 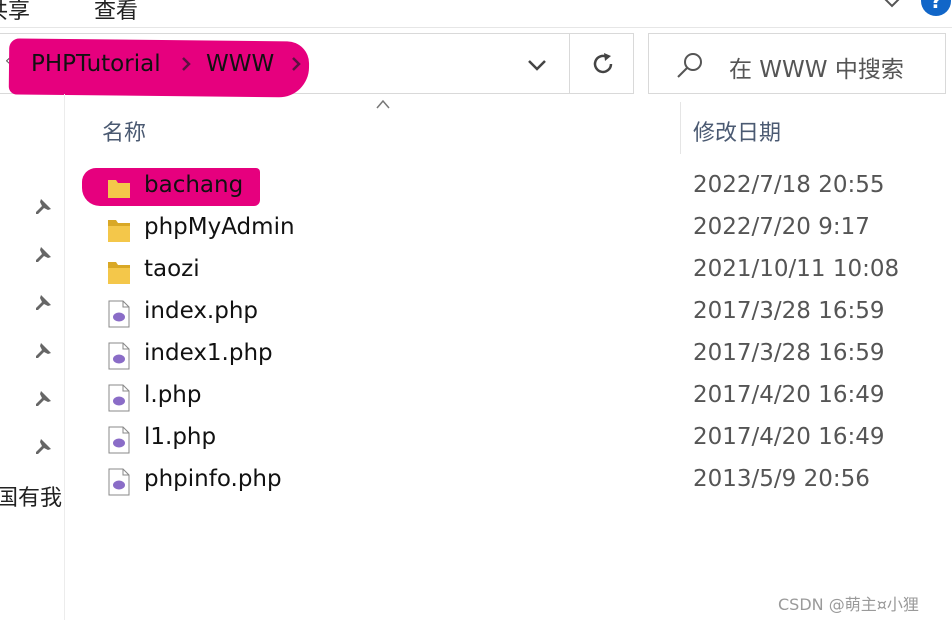 What do you see at coordinates (317, 65) in the screenshot?
I see `address-bar: ‹ PHPTutorial WWW` at bounding box center [317, 65].